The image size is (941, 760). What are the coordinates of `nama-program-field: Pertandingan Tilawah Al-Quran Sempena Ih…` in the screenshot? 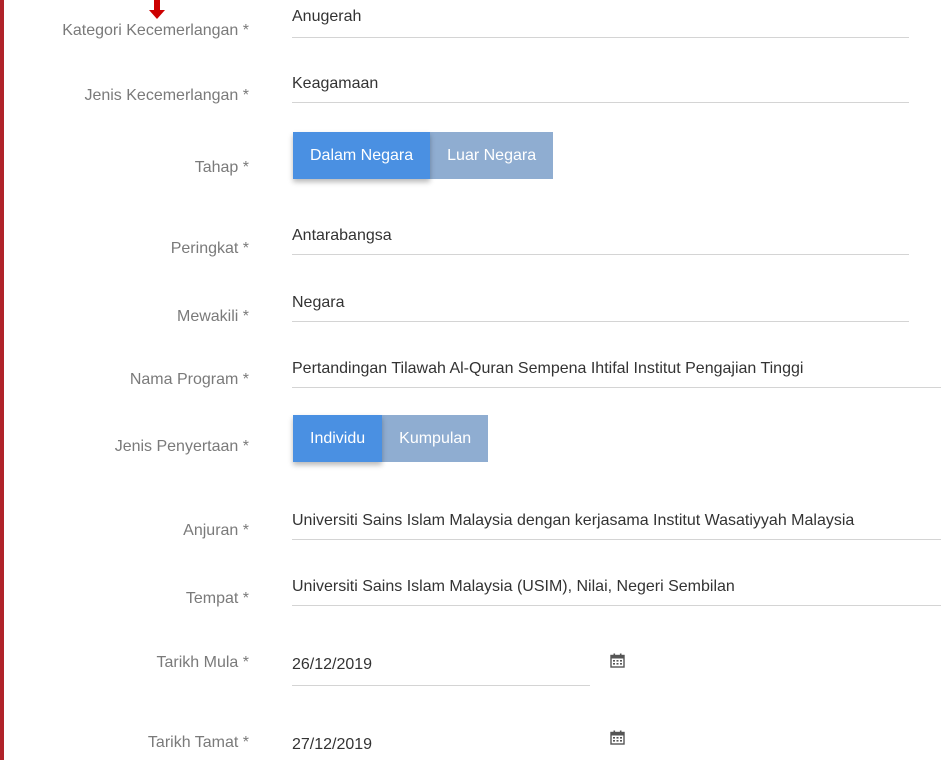 It's located at (616, 374).